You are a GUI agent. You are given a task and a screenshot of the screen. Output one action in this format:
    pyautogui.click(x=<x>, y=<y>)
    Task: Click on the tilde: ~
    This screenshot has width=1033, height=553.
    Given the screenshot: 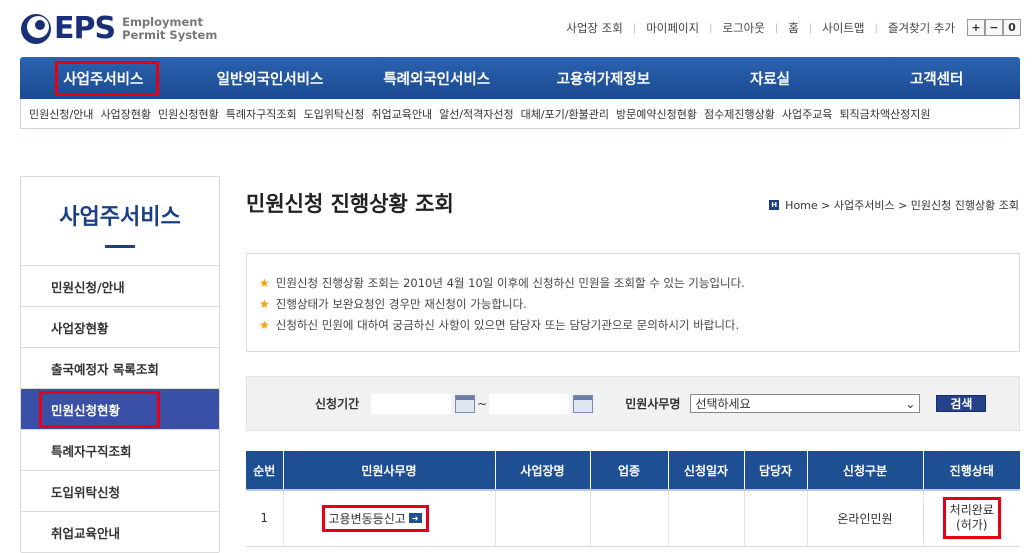 What is the action you would take?
    pyautogui.click(x=482, y=403)
    